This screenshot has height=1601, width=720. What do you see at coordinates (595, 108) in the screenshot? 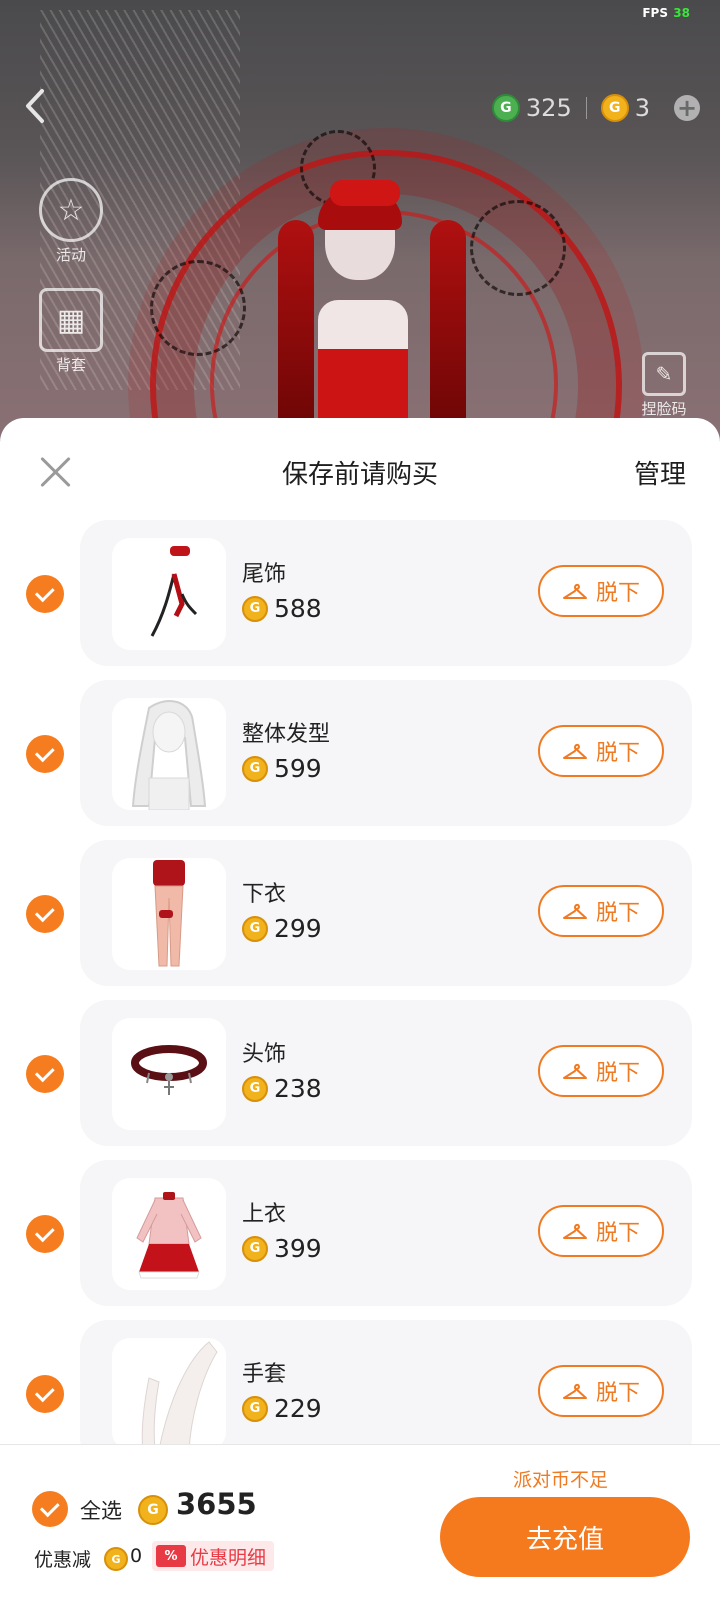
I see `currency-bar: G 325 G 3 +` at bounding box center [595, 108].